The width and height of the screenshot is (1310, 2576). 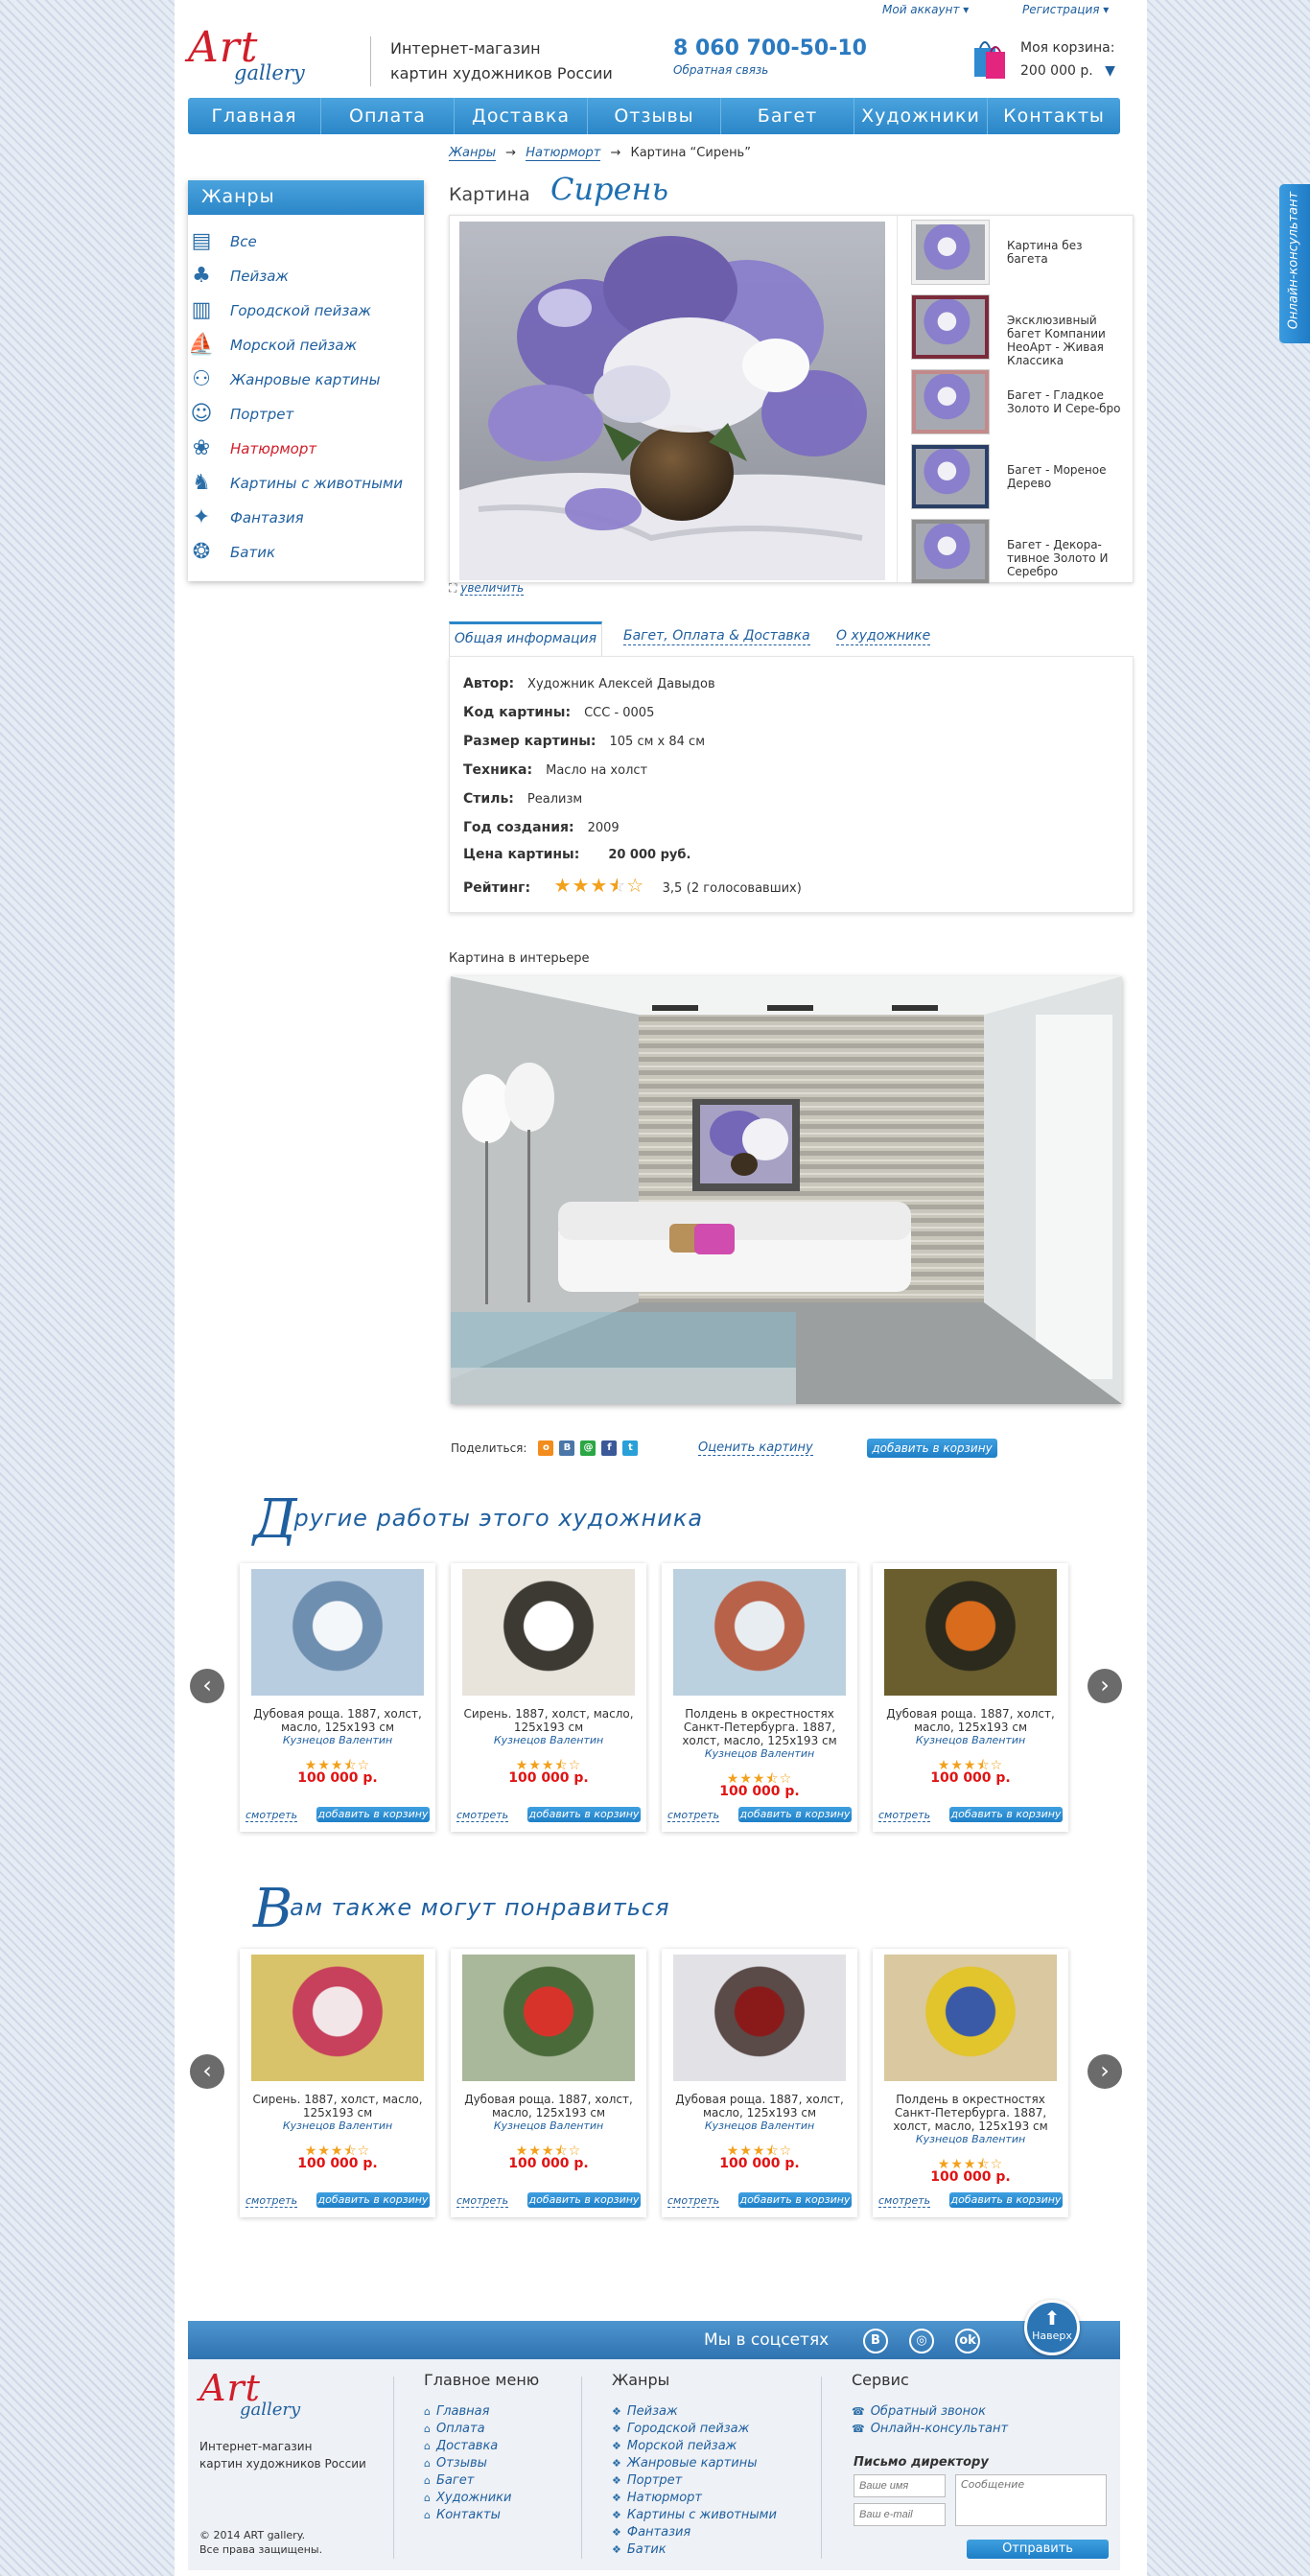 I want to click on painting-caption: Сирень. 1887, холст, масло, 125х193 см, so click(x=548, y=1720).